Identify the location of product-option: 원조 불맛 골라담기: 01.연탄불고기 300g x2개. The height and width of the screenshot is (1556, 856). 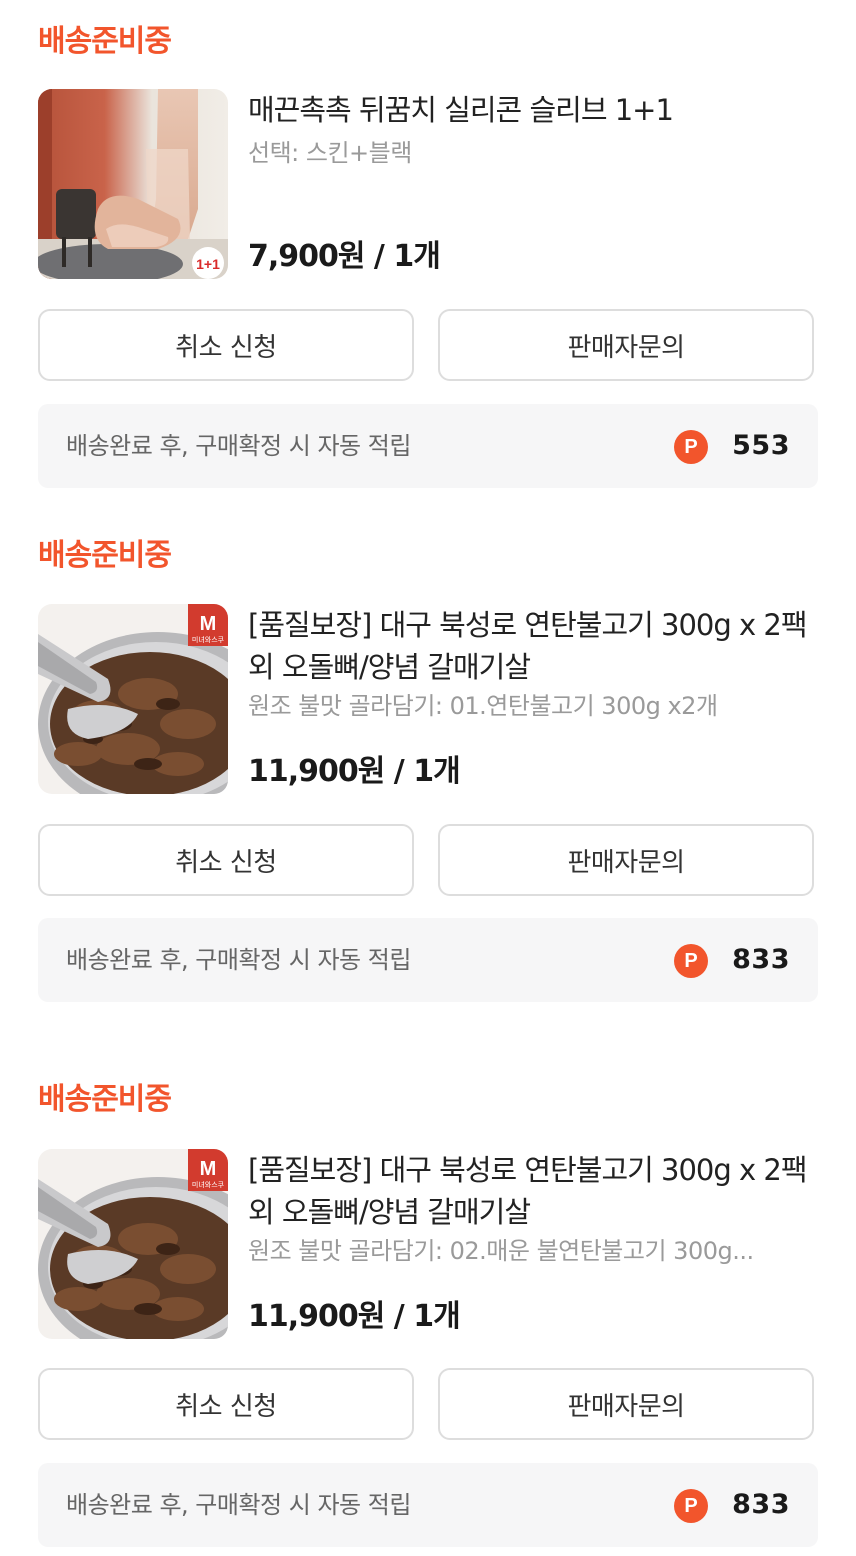
(483, 706).